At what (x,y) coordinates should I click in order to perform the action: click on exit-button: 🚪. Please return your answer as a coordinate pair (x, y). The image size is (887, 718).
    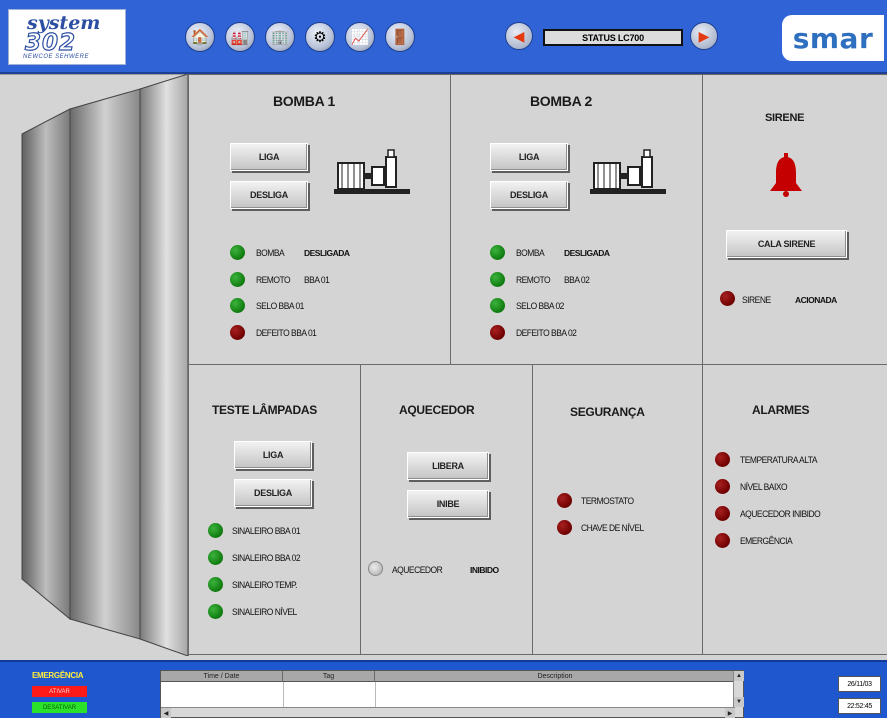
    Looking at the image, I should click on (400, 37).